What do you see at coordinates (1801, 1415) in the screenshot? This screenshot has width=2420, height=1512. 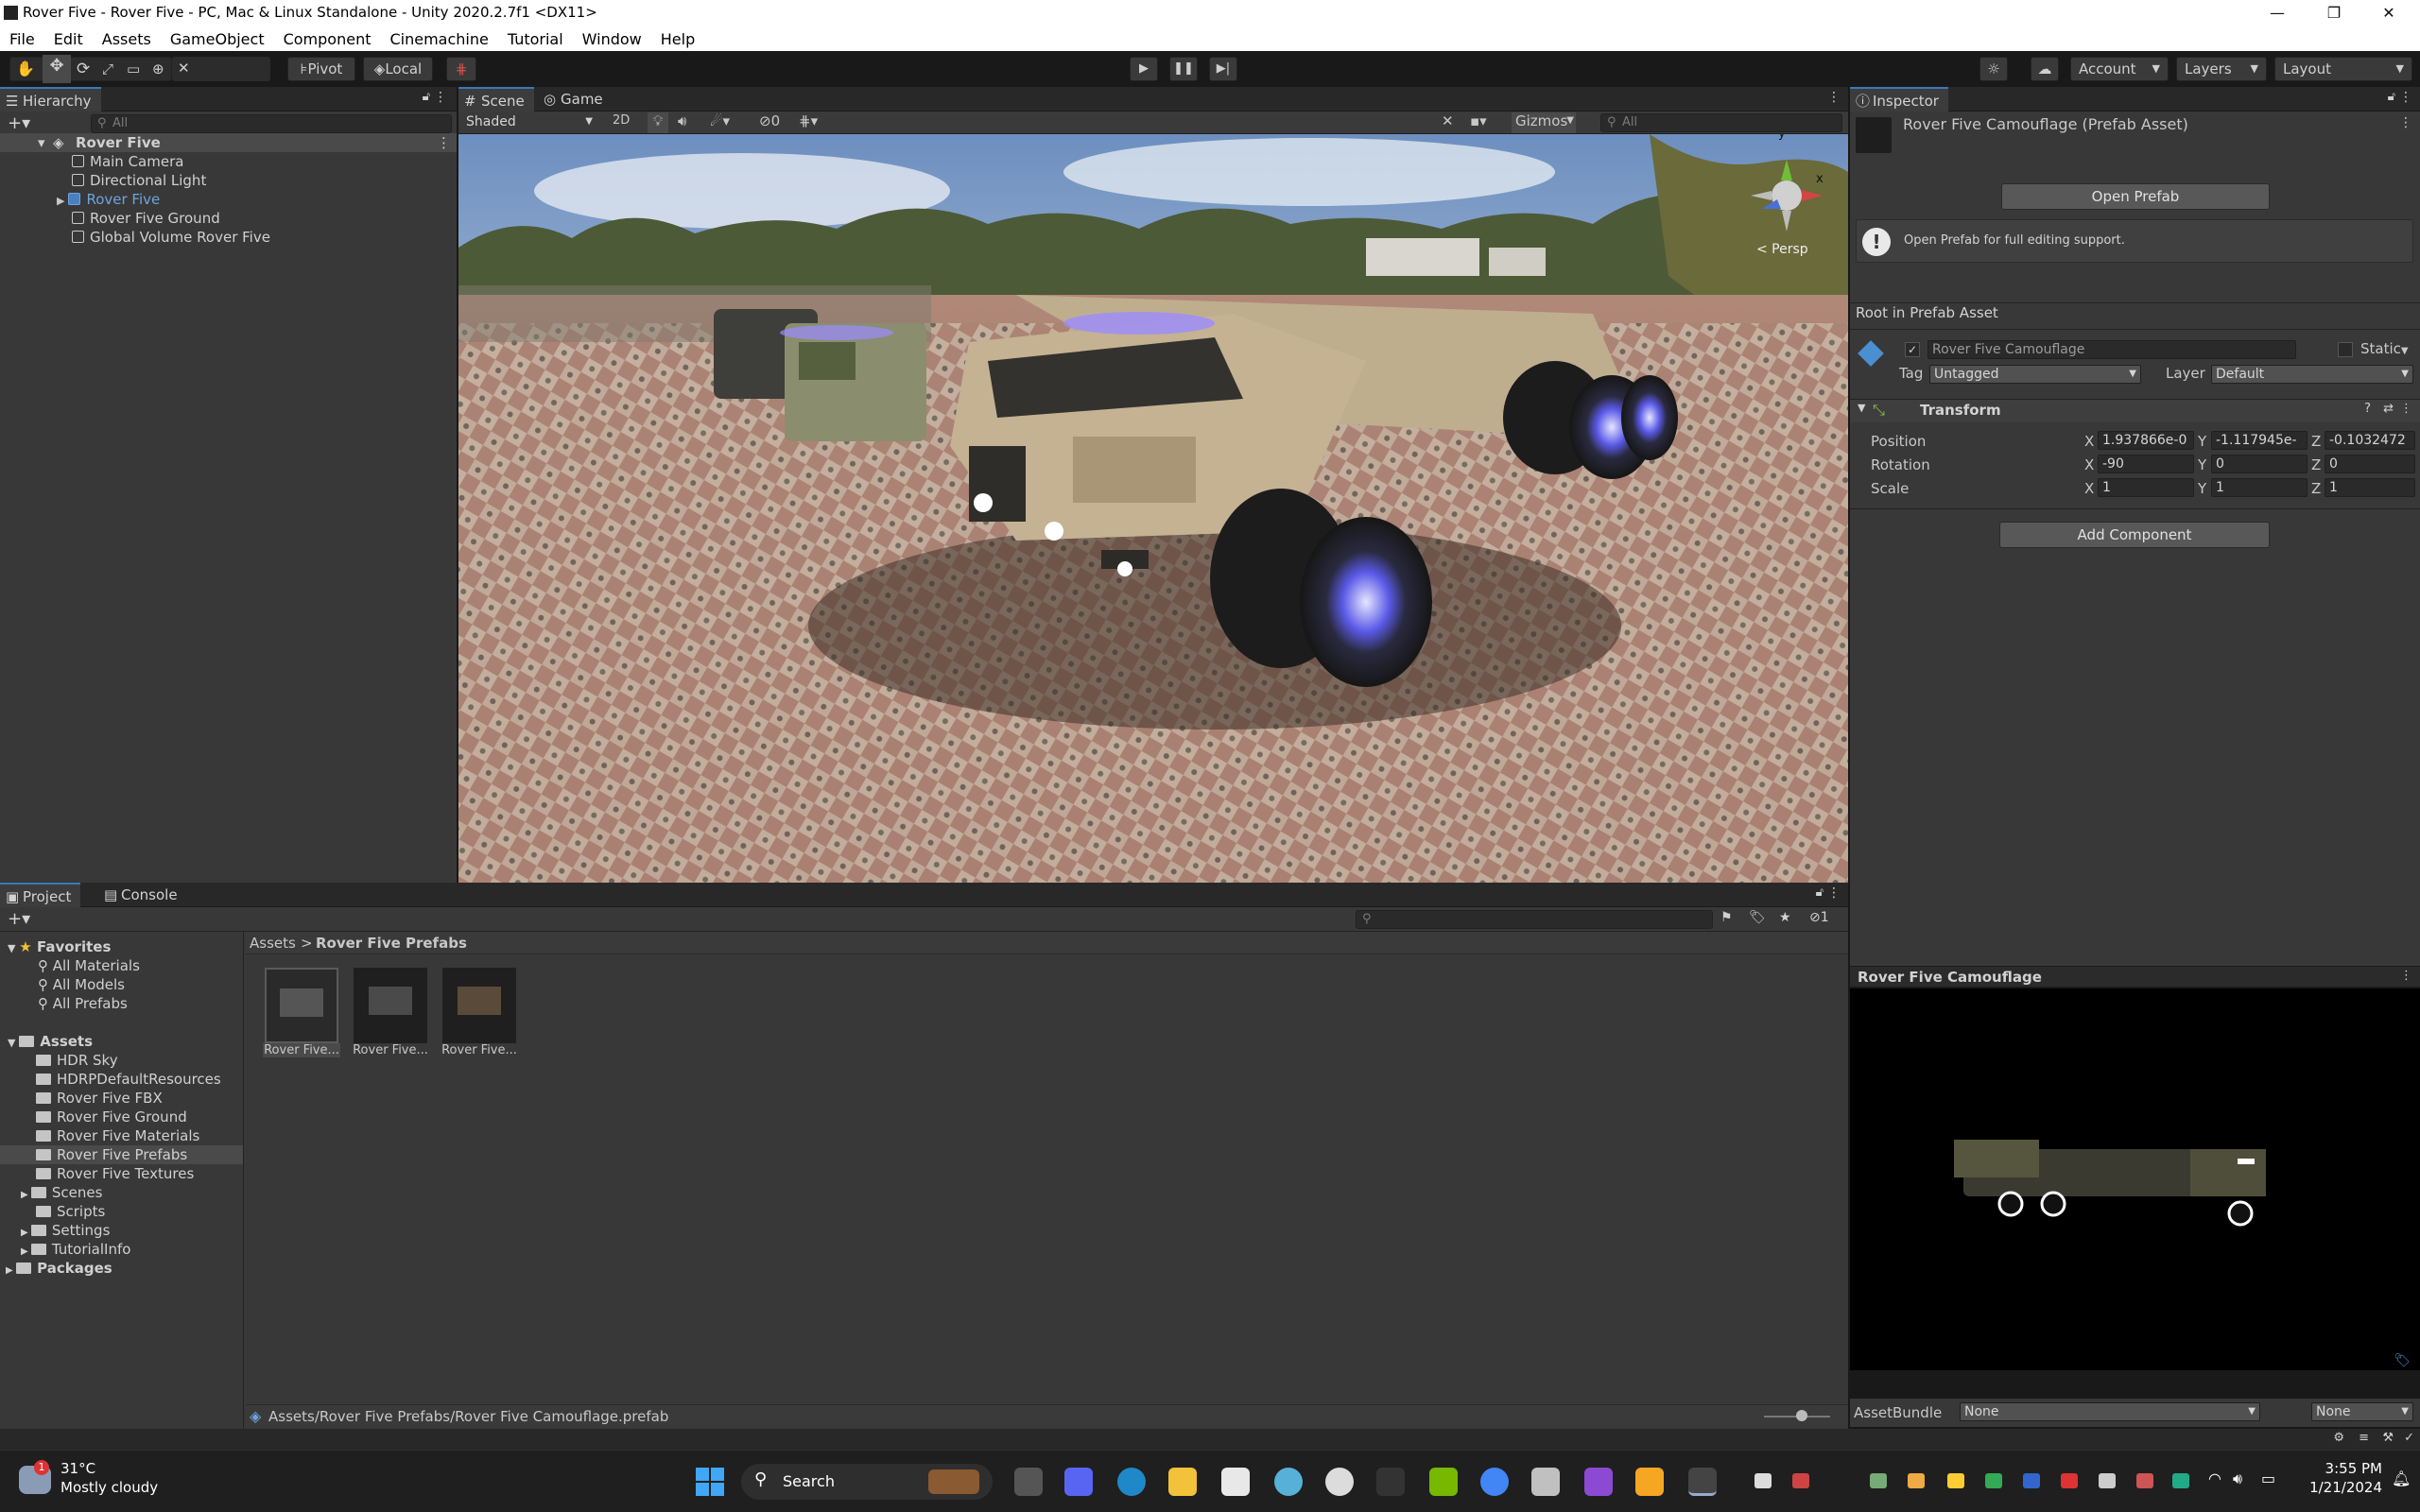 I see `zoom-slider-thumb` at bounding box center [1801, 1415].